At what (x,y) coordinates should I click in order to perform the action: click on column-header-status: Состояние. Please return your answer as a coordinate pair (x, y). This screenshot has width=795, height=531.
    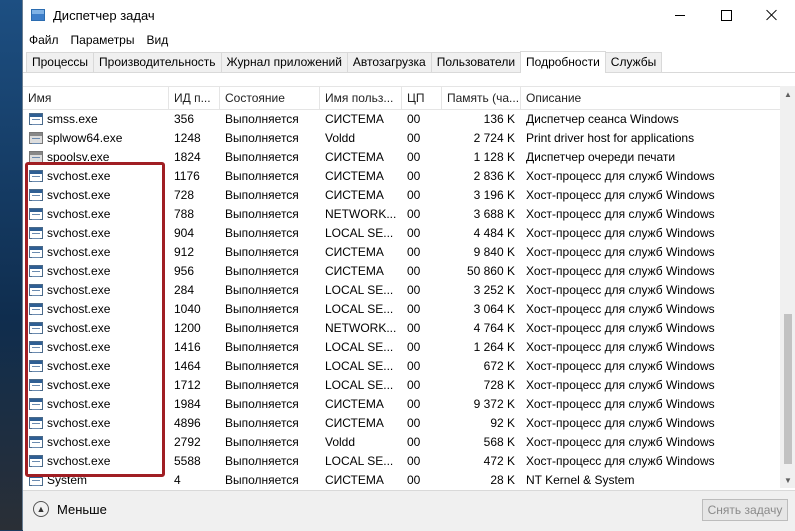
    Looking at the image, I should click on (270, 98).